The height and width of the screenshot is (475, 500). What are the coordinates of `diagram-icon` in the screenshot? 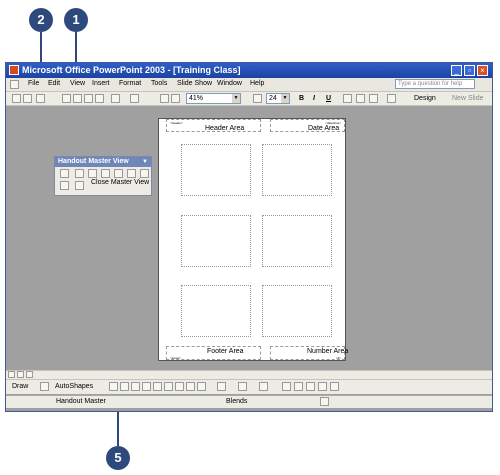 It's located at (179, 386).